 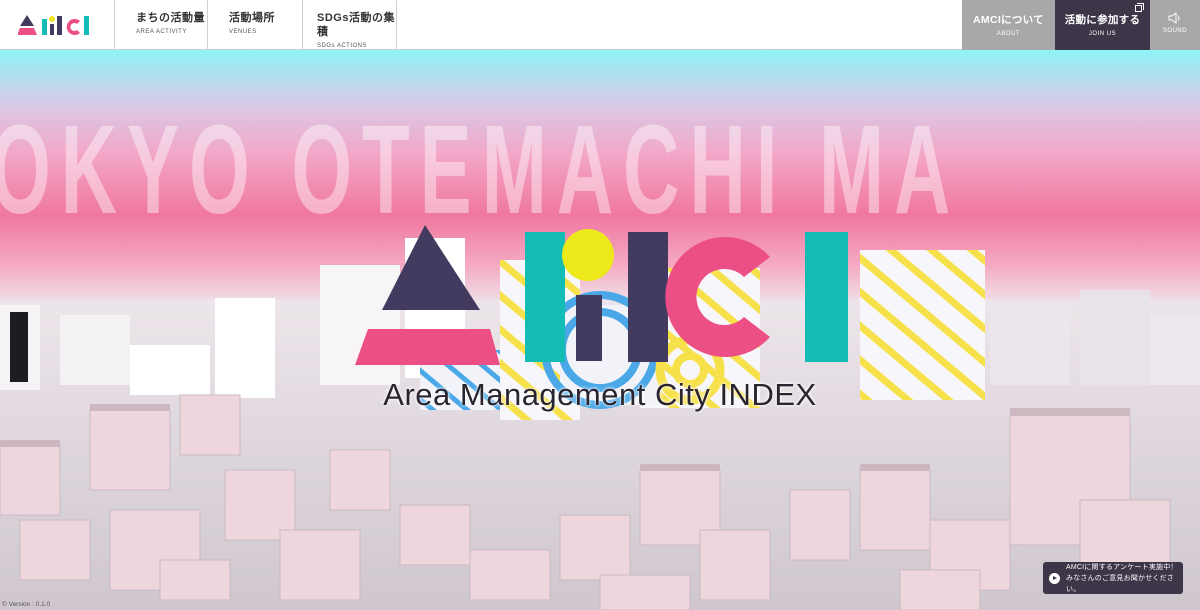 What do you see at coordinates (1175, 31) in the screenshot?
I see `sound-button-label: SOUND` at bounding box center [1175, 31].